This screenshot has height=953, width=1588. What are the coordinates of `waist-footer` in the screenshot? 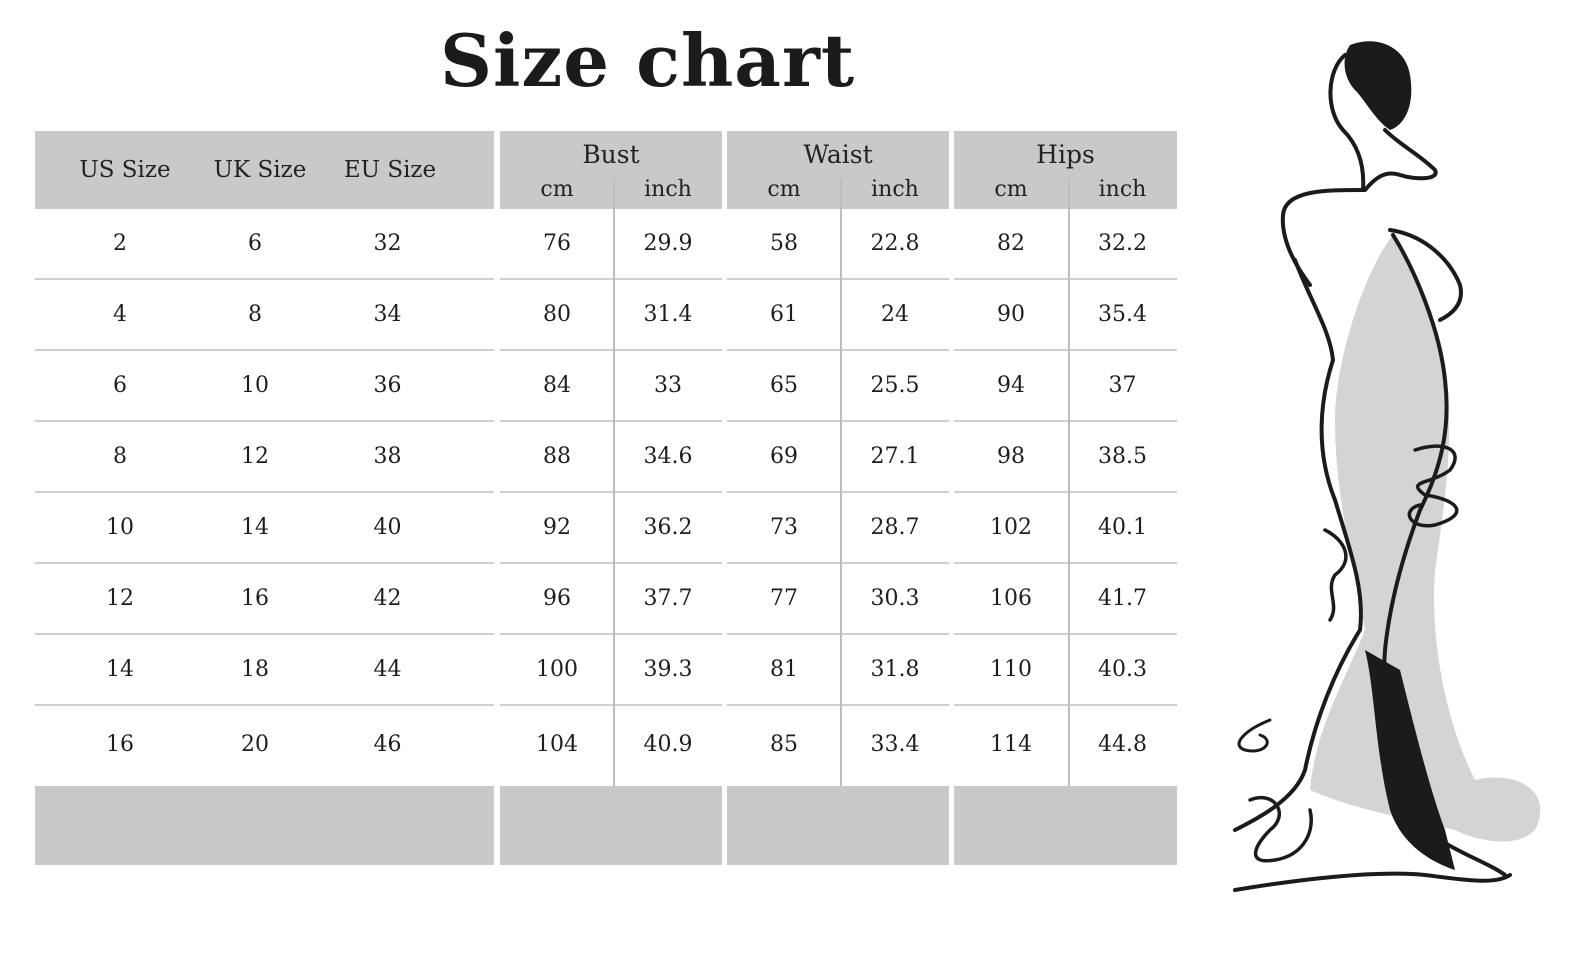 It's located at (838, 825).